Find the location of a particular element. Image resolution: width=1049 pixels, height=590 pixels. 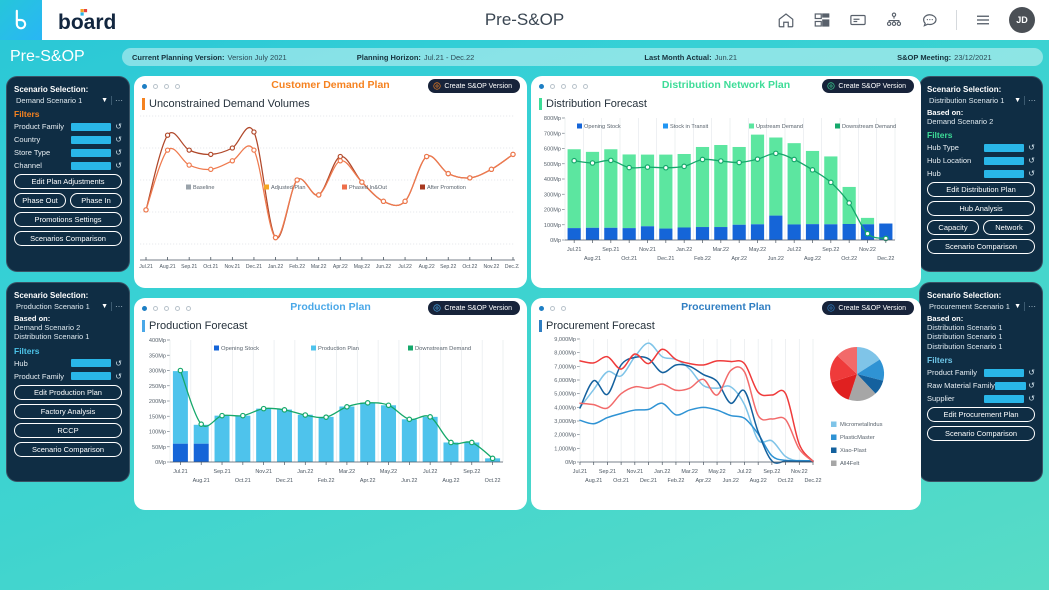

filter-label: Product Family is located at coordinates (39, 126).